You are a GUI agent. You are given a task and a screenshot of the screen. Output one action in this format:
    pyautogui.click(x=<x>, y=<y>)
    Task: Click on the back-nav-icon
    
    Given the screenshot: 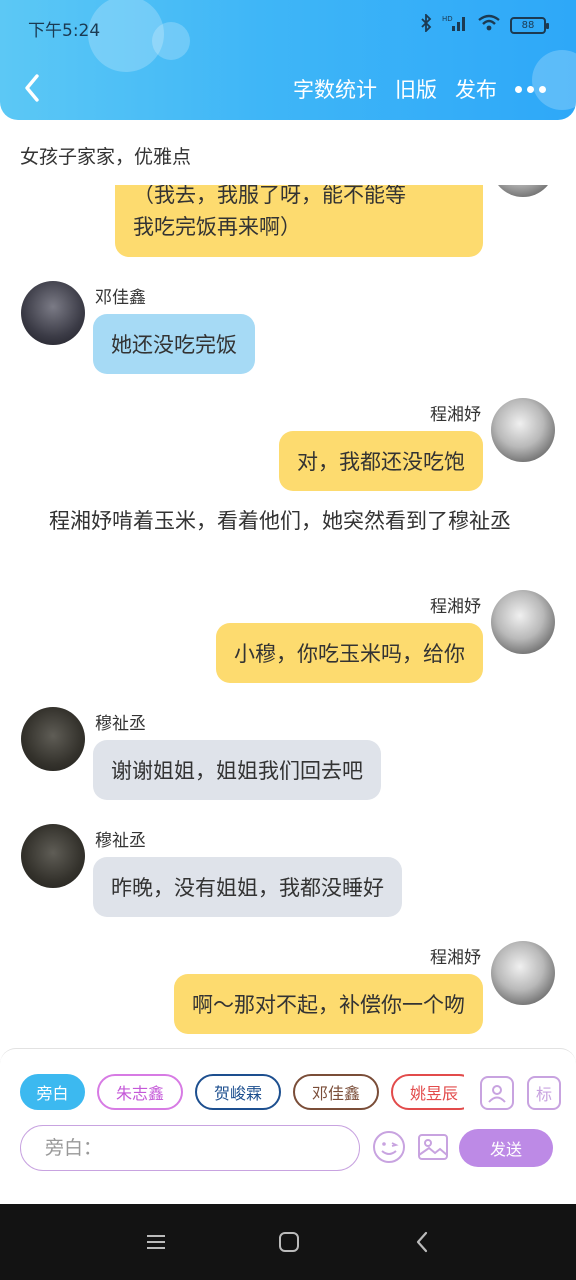 What is the action you would take?
    pyautogui.click(x=422, y=1242)
    